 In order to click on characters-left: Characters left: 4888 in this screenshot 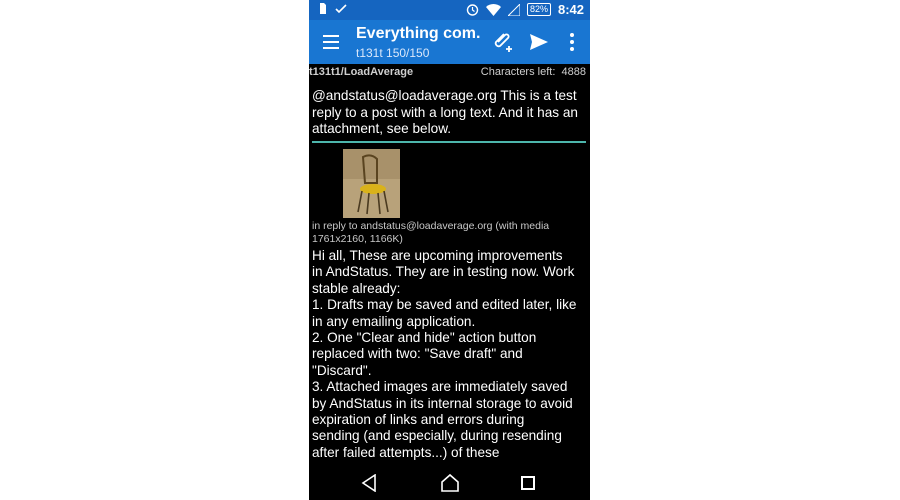, I will do `click(533, 72)`.